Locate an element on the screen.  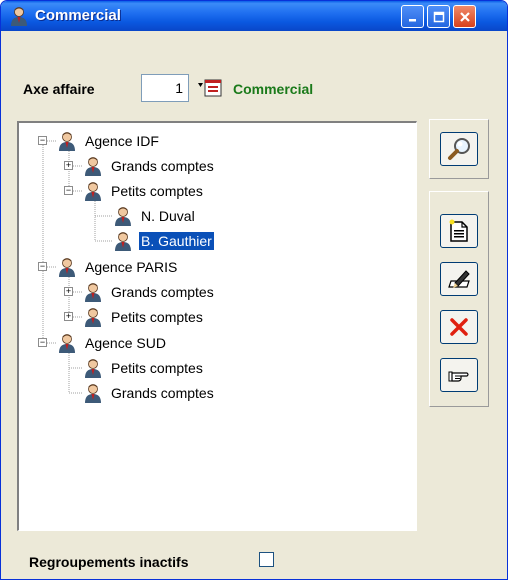
tree-node-label: N. Duval is located at coordinates (168, 216).